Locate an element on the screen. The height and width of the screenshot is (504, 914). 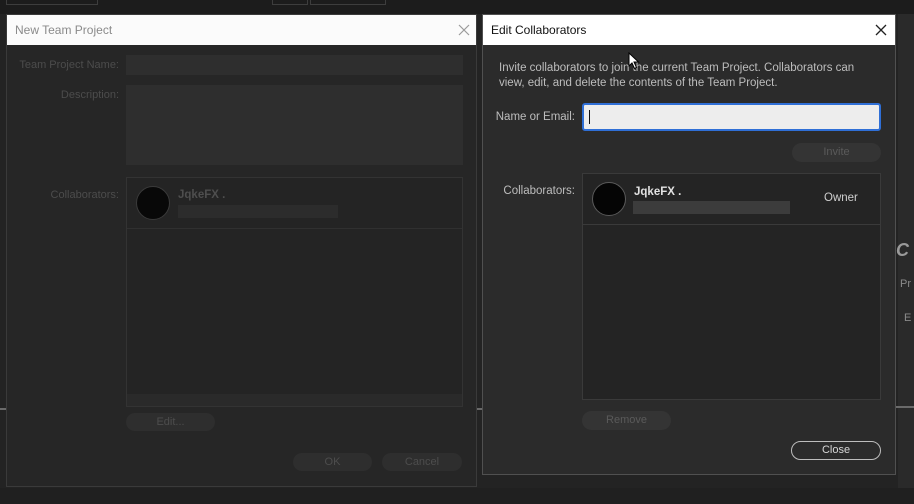
dialog-title: Edit Collaborators is located at coordinates (539, 30).